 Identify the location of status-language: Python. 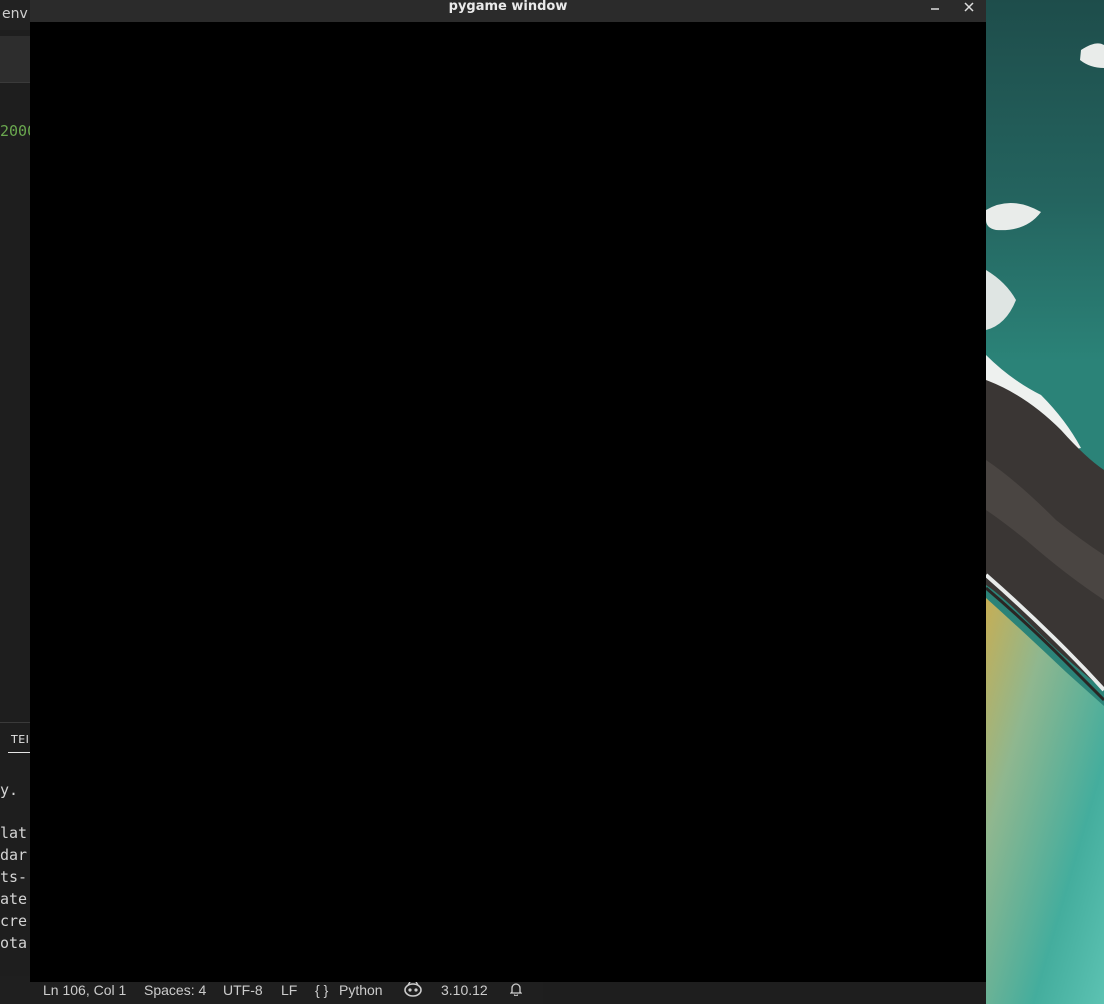
(361, 990).